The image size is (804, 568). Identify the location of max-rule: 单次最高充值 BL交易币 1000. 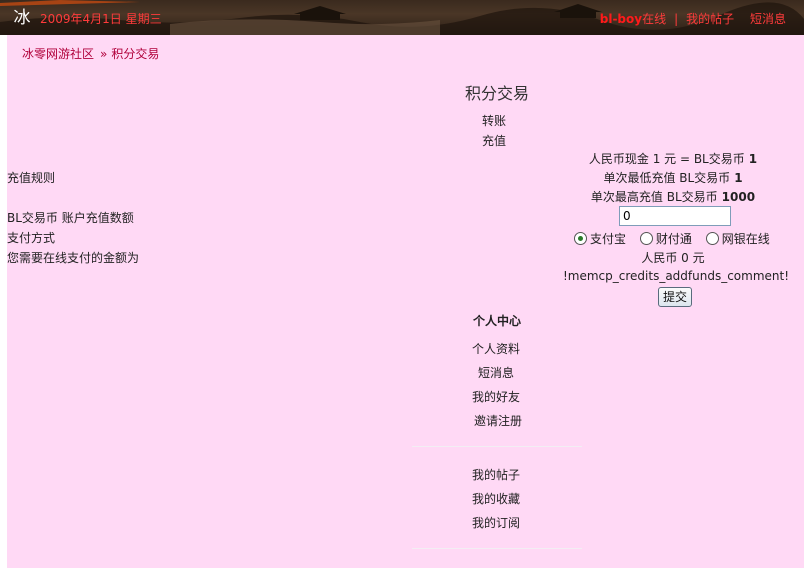
(673, 196).